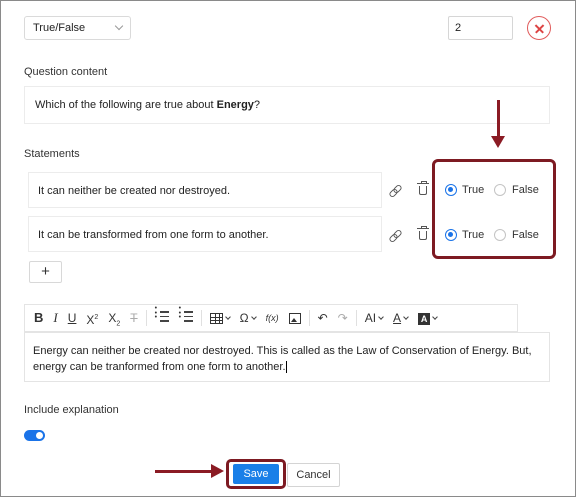  Describe the element at coordinates (71, 410) in the screenshot. I see `include-explanation-label: Include explanation` at that location.